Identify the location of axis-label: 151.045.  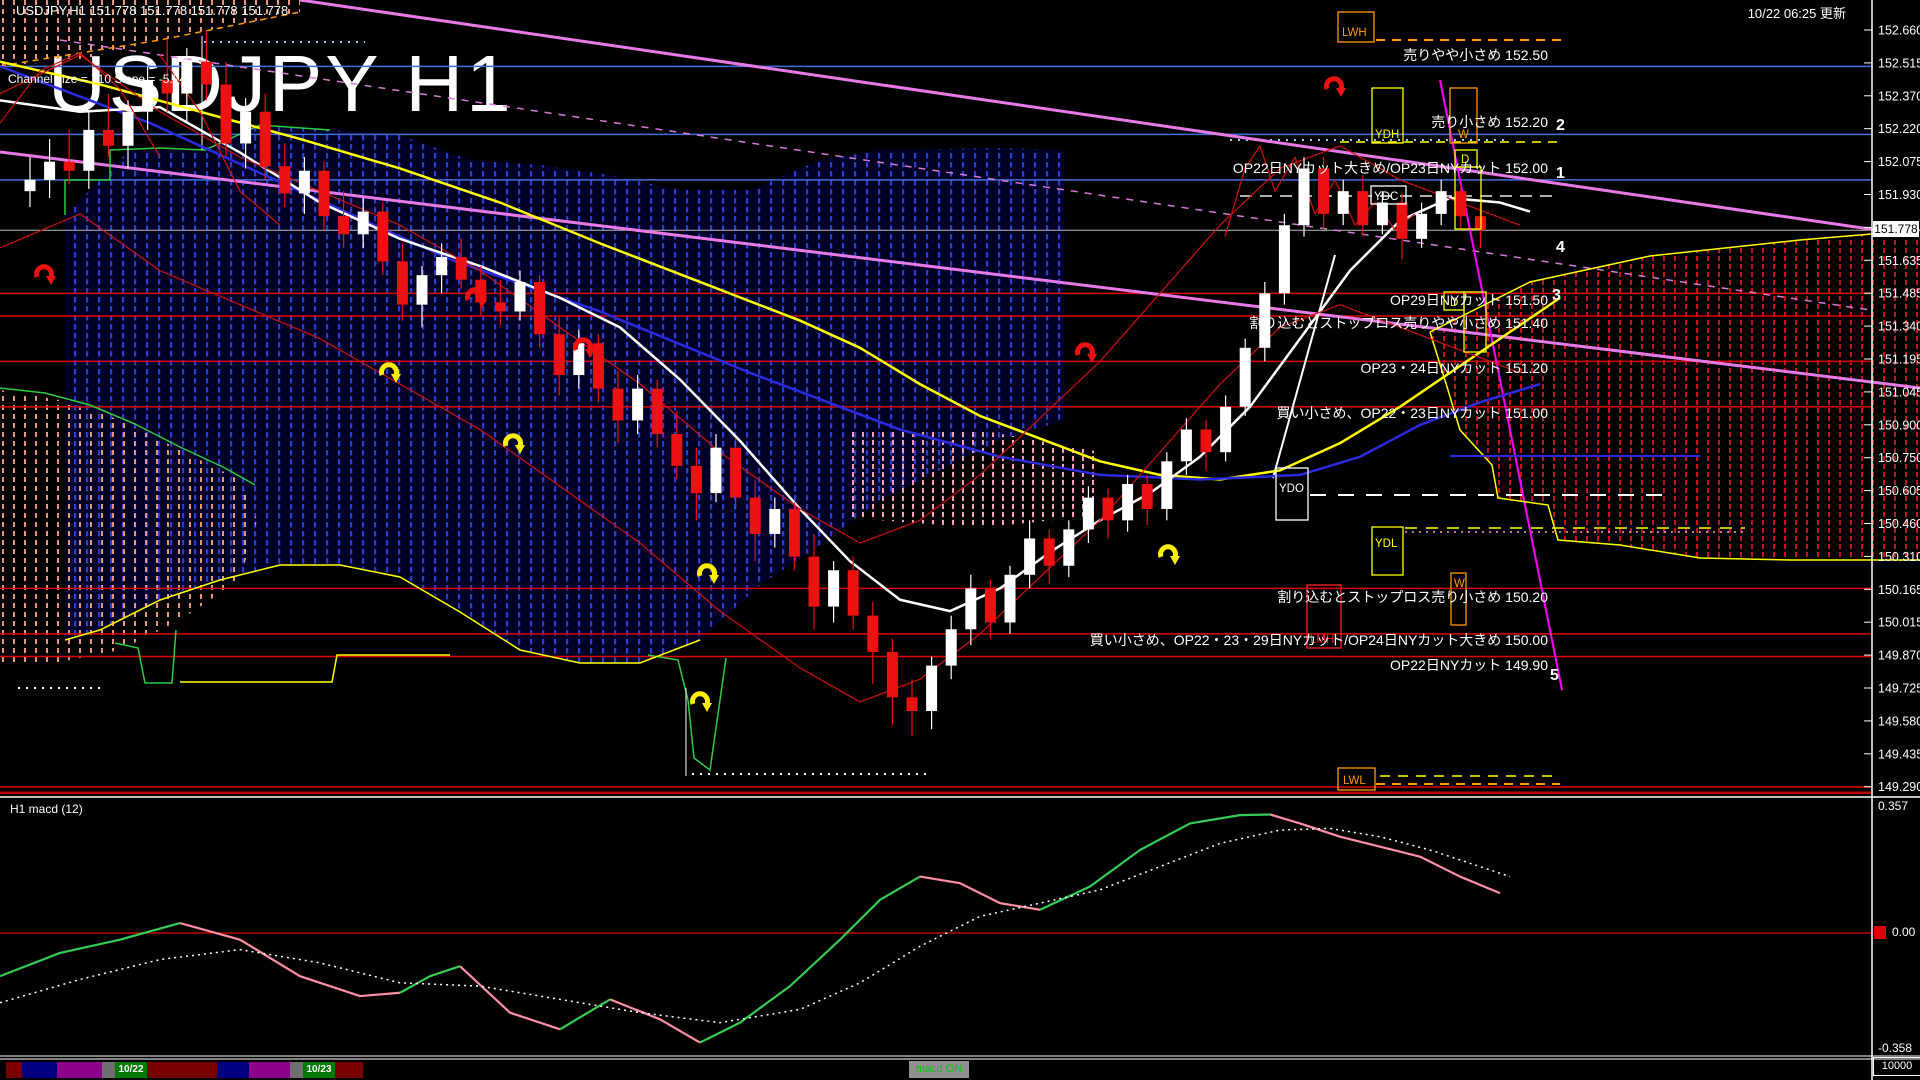
(1899, 392).